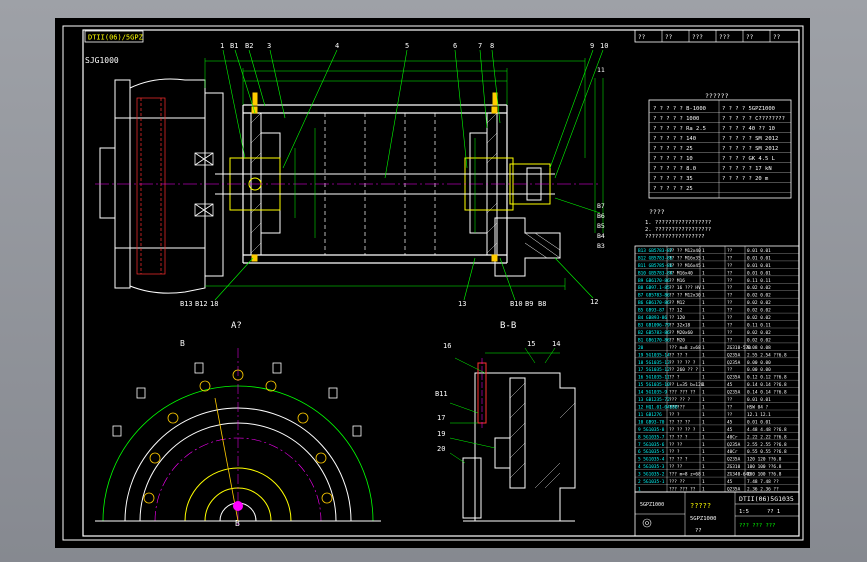 This screenshot has width=867, height=562. Describe the element at coordinates (462, 304) in the screenshot. I see `callout-label: 13` at that location.